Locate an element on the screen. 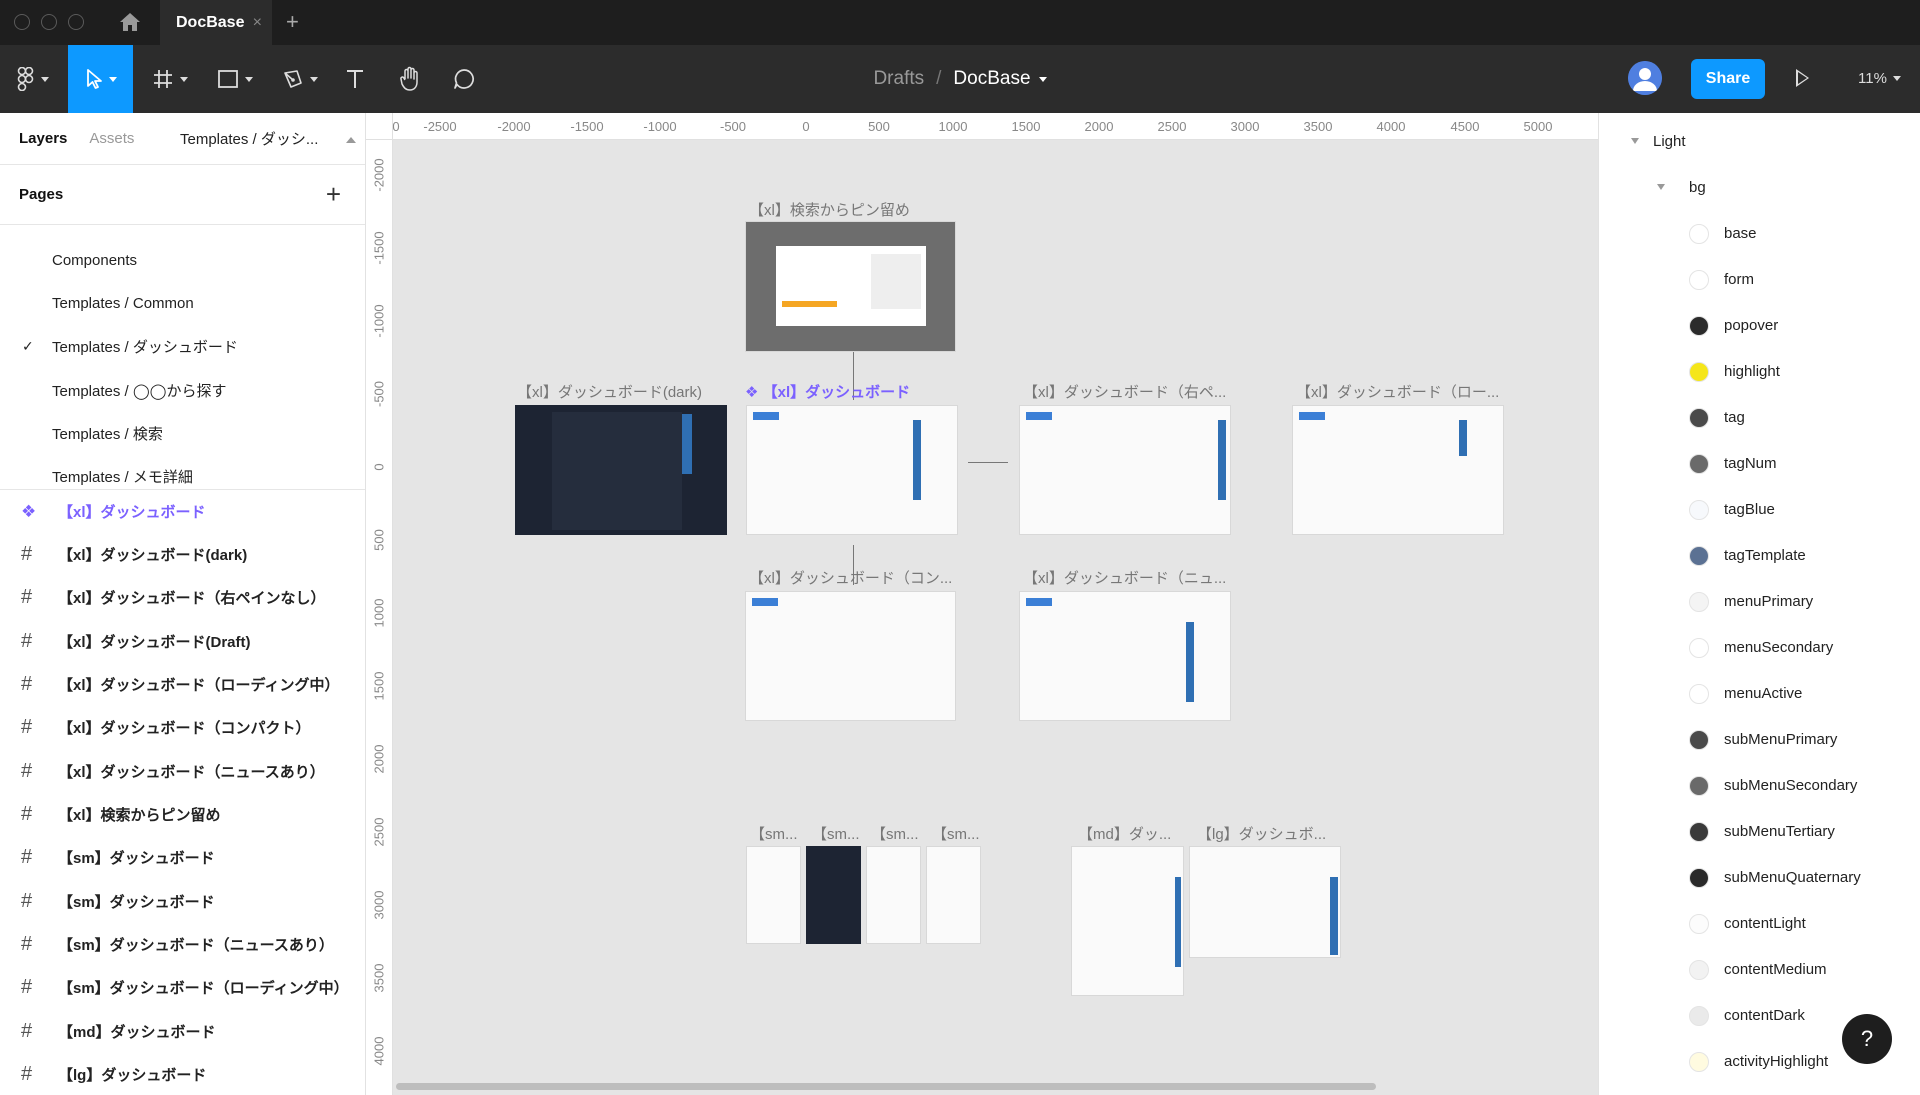 This screenshot has height=1095, width=1920. layer-item: # 【sm】ダッシュボード（ニュースあり） is located at coordinates (182, 944).